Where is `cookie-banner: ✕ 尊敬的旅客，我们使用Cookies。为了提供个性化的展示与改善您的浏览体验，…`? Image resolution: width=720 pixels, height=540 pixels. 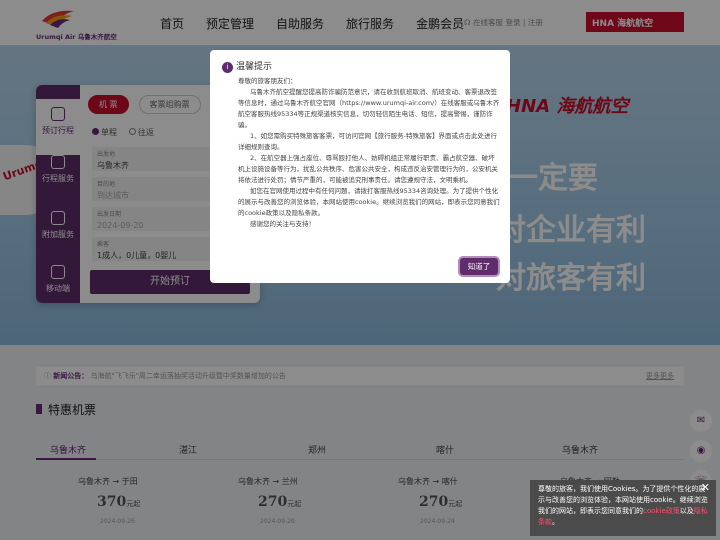
cookie-banner: ✕ 尊敬的旅客，我们使用Cookies。为了提供个性化的展示与改善您的浏览体验，… is located at coordinates (623, 508).